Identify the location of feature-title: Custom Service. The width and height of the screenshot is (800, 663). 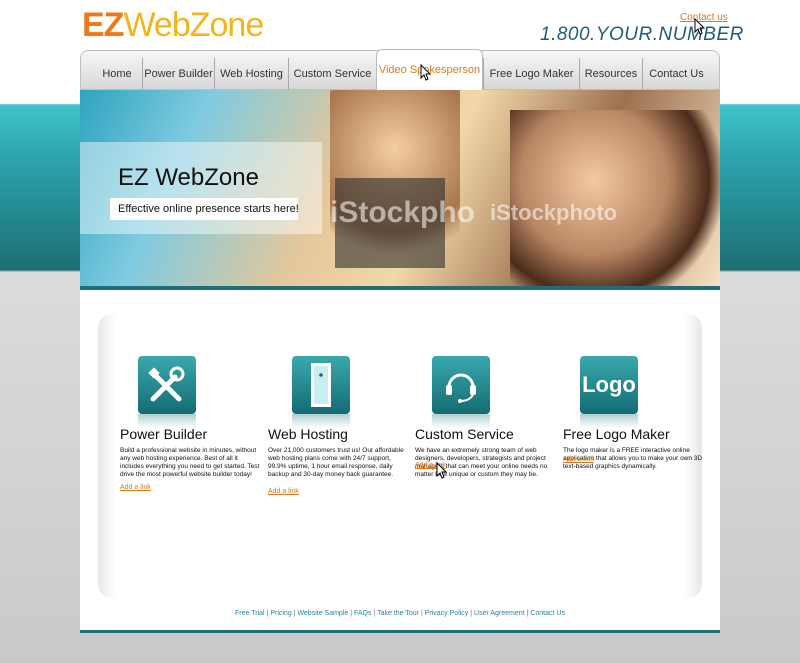
(464, 434).